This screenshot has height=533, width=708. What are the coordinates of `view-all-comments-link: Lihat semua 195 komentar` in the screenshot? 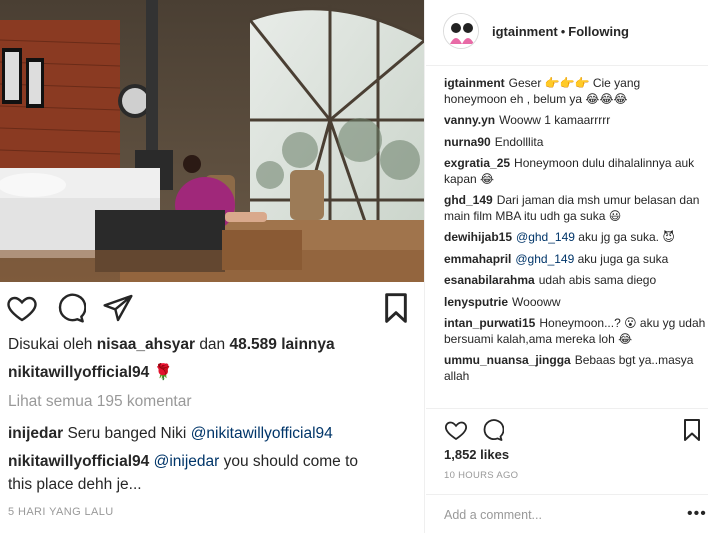 It's located at (212, 401).